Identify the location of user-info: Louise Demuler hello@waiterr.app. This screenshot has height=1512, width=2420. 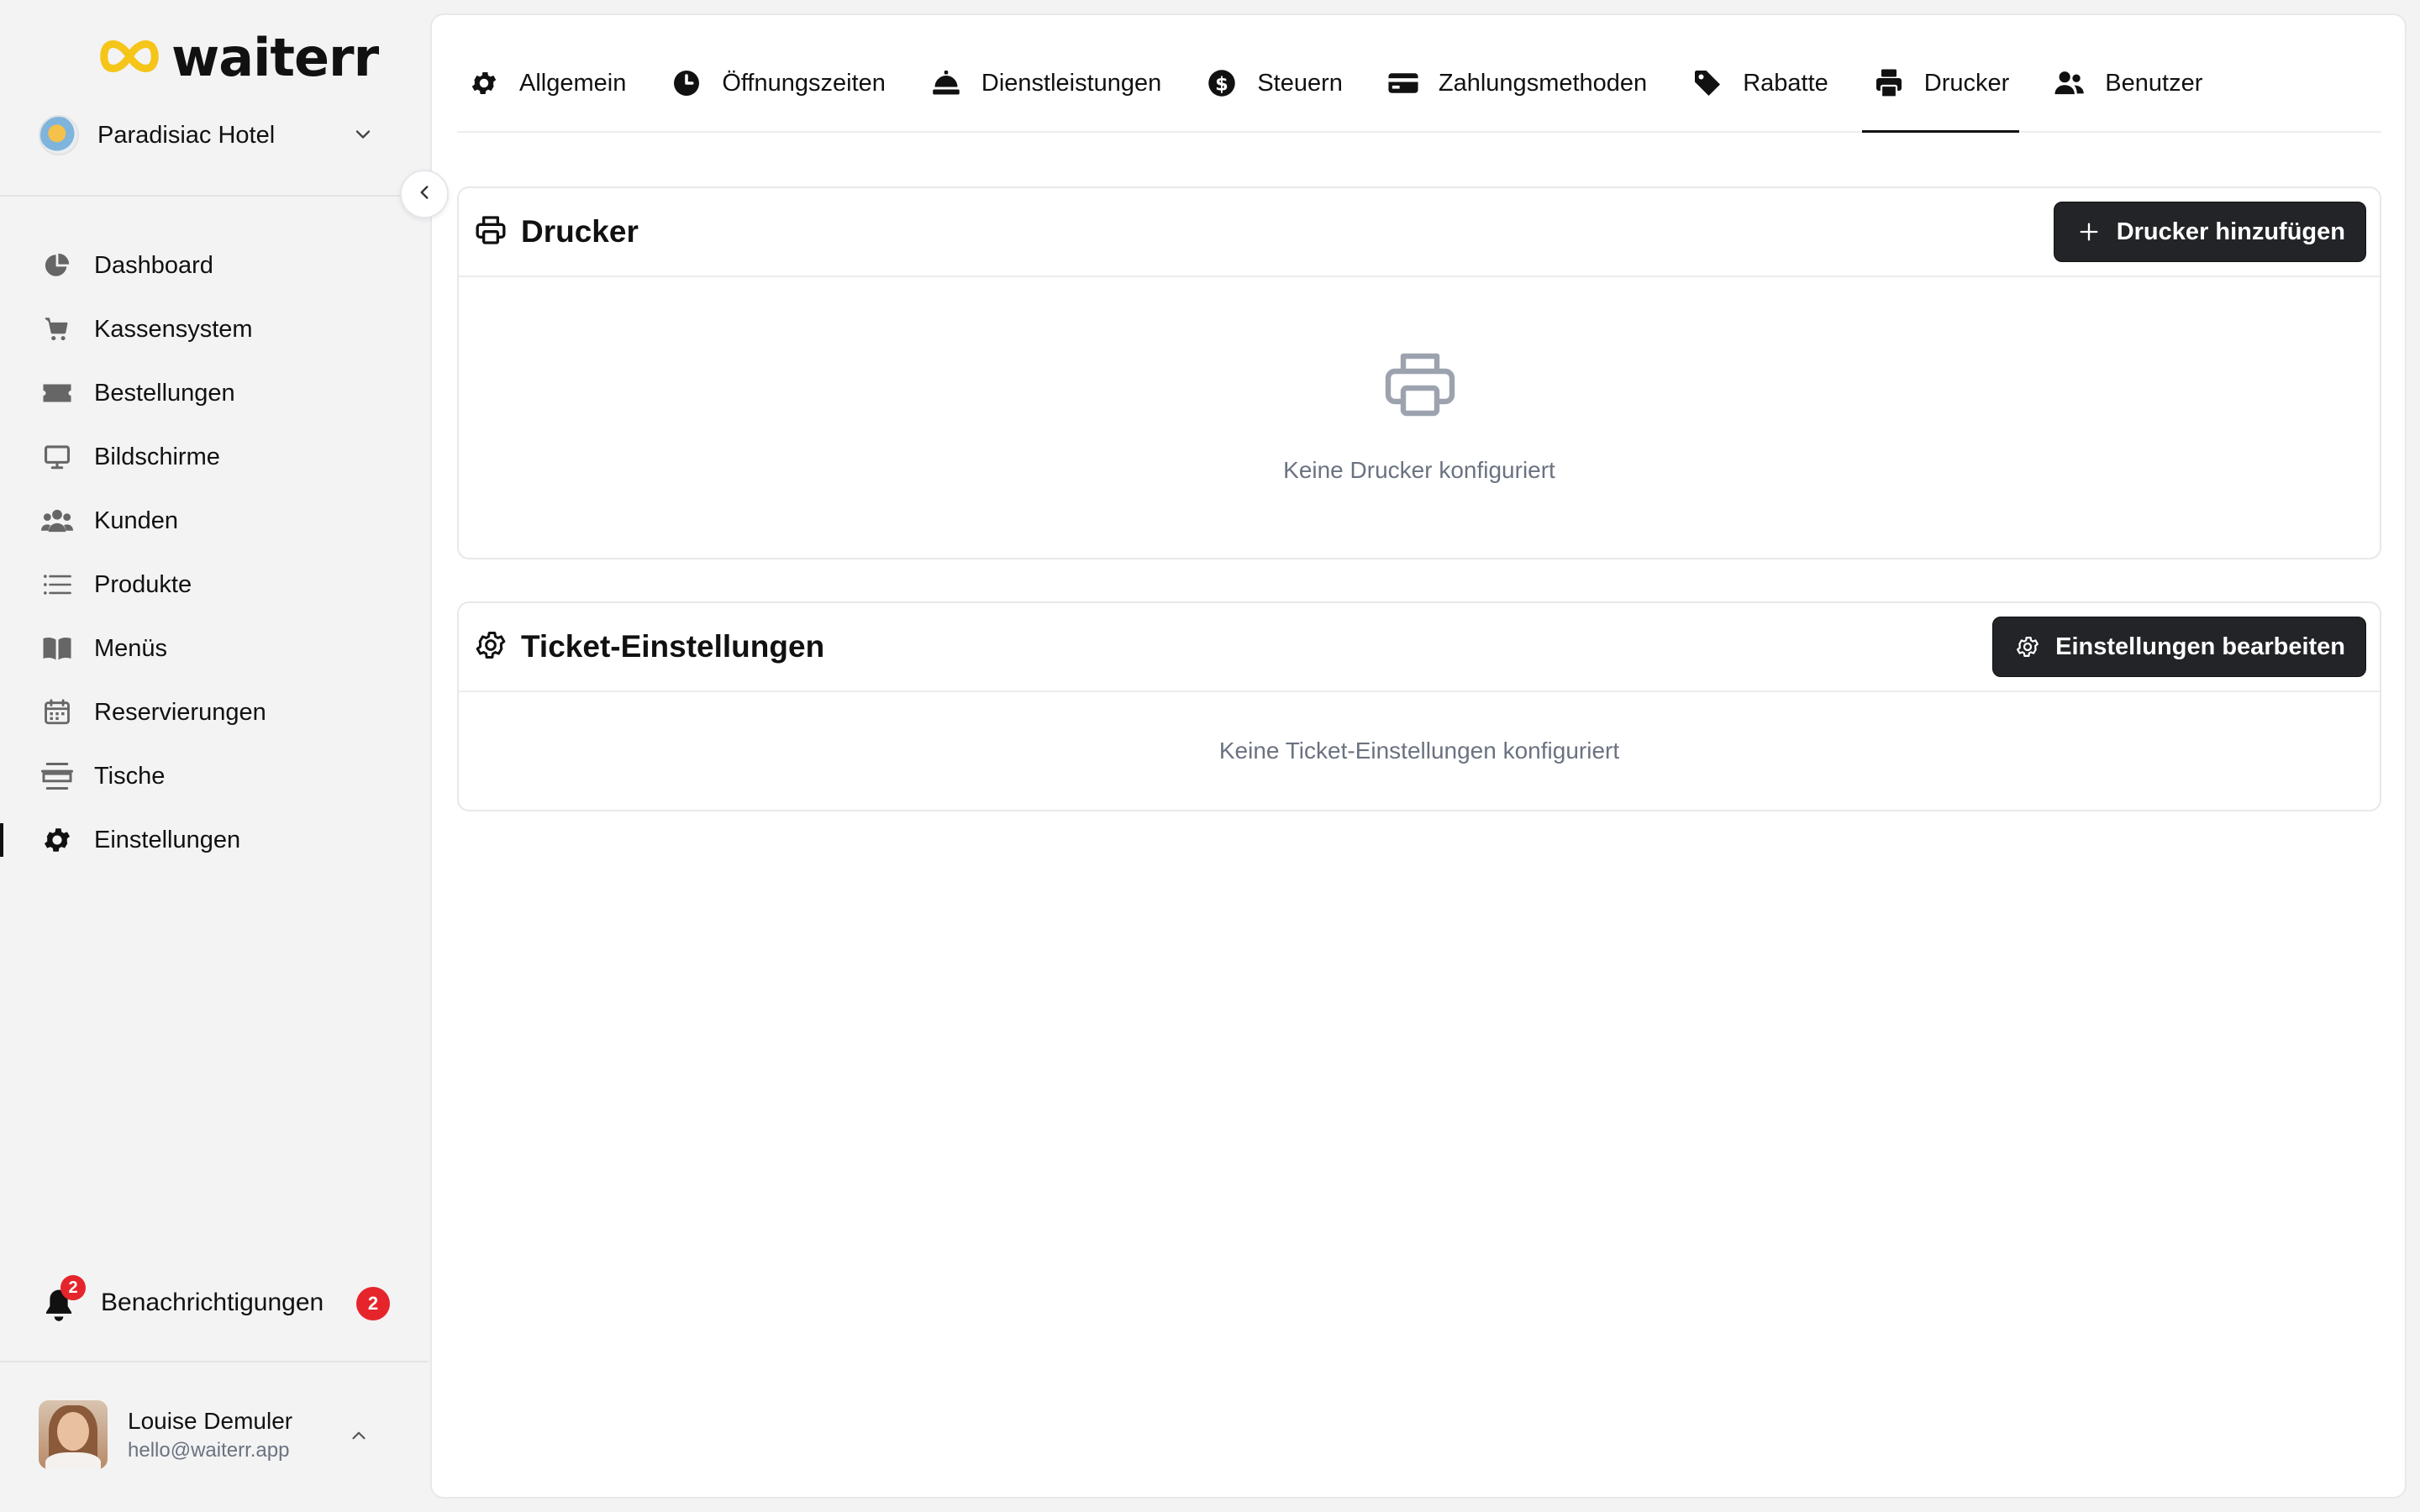
(210, 1434).